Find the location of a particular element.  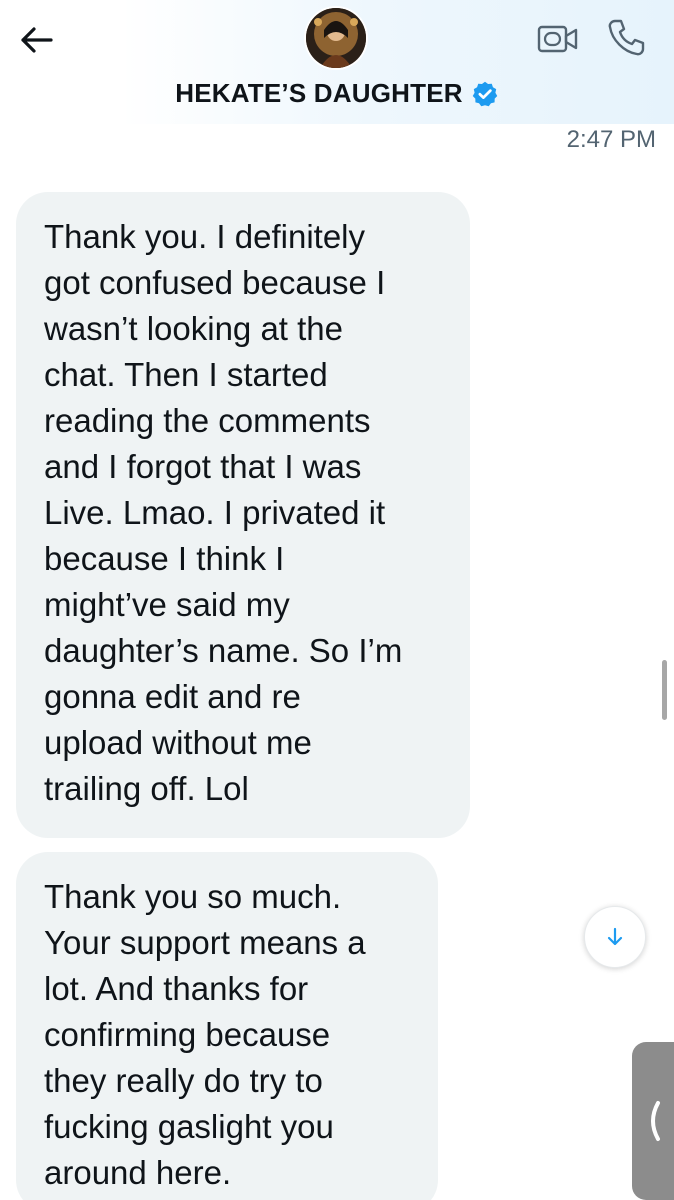

avatar-image is located at coordinates (336, 38).